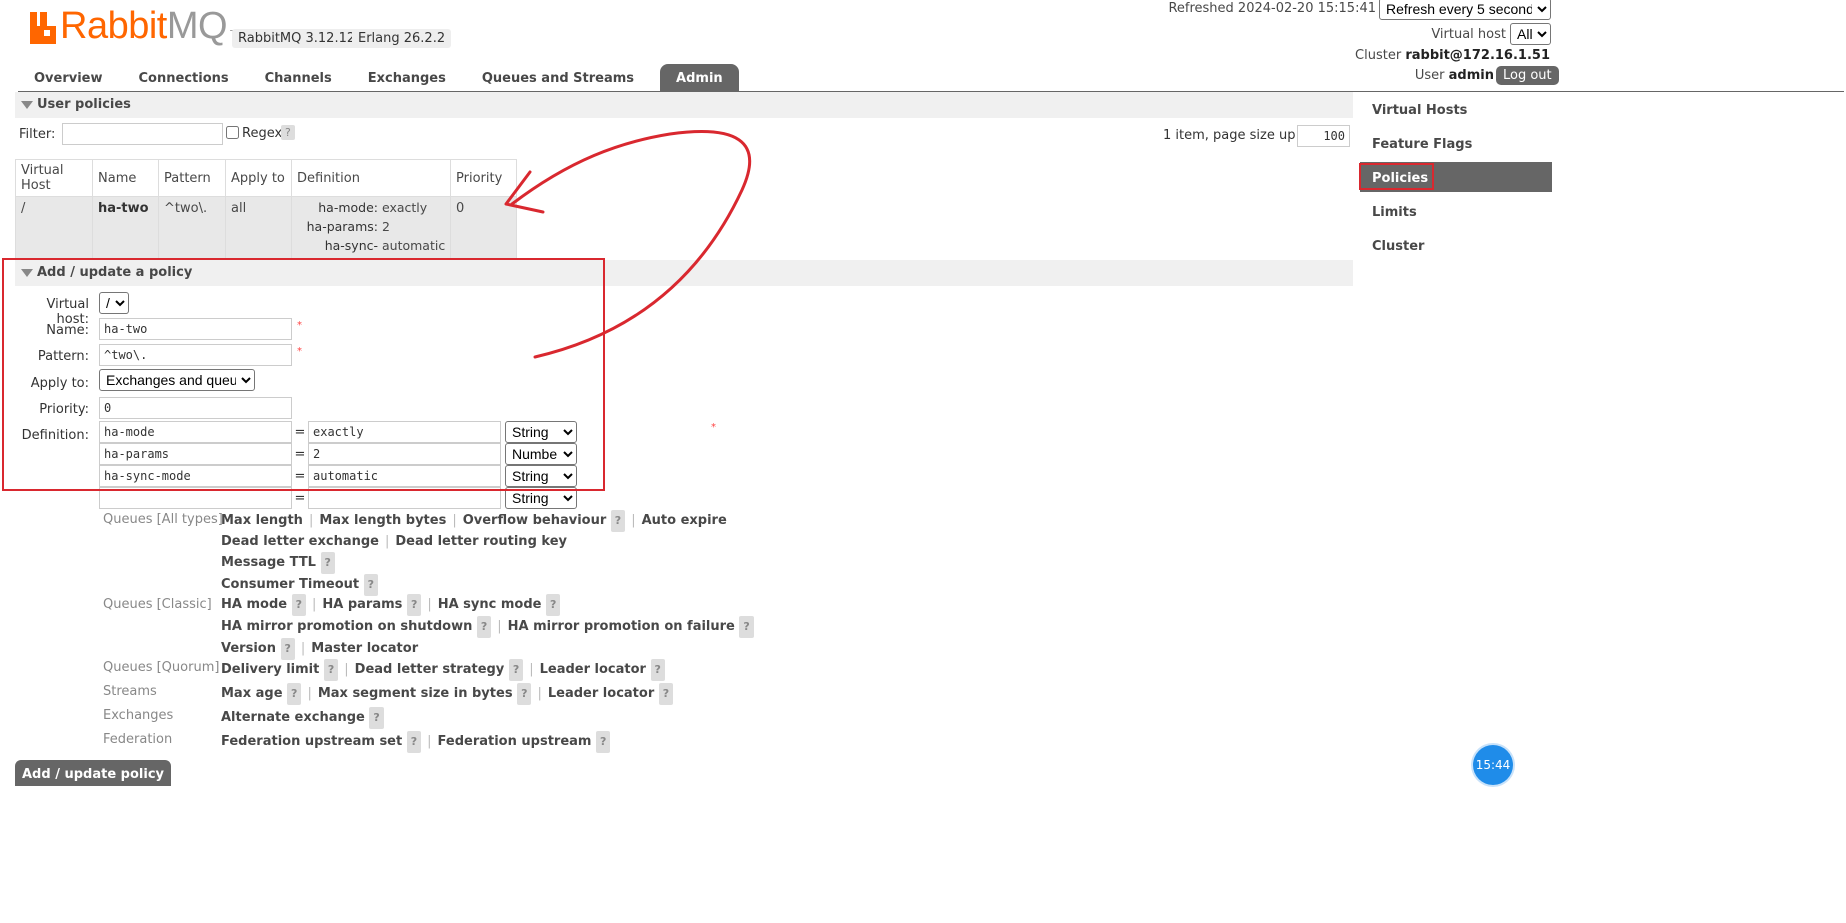  Describe the element at coordinates (1456, 245) in the screenshot. I see `sidebar-item-cluster: Cluster` at that location.